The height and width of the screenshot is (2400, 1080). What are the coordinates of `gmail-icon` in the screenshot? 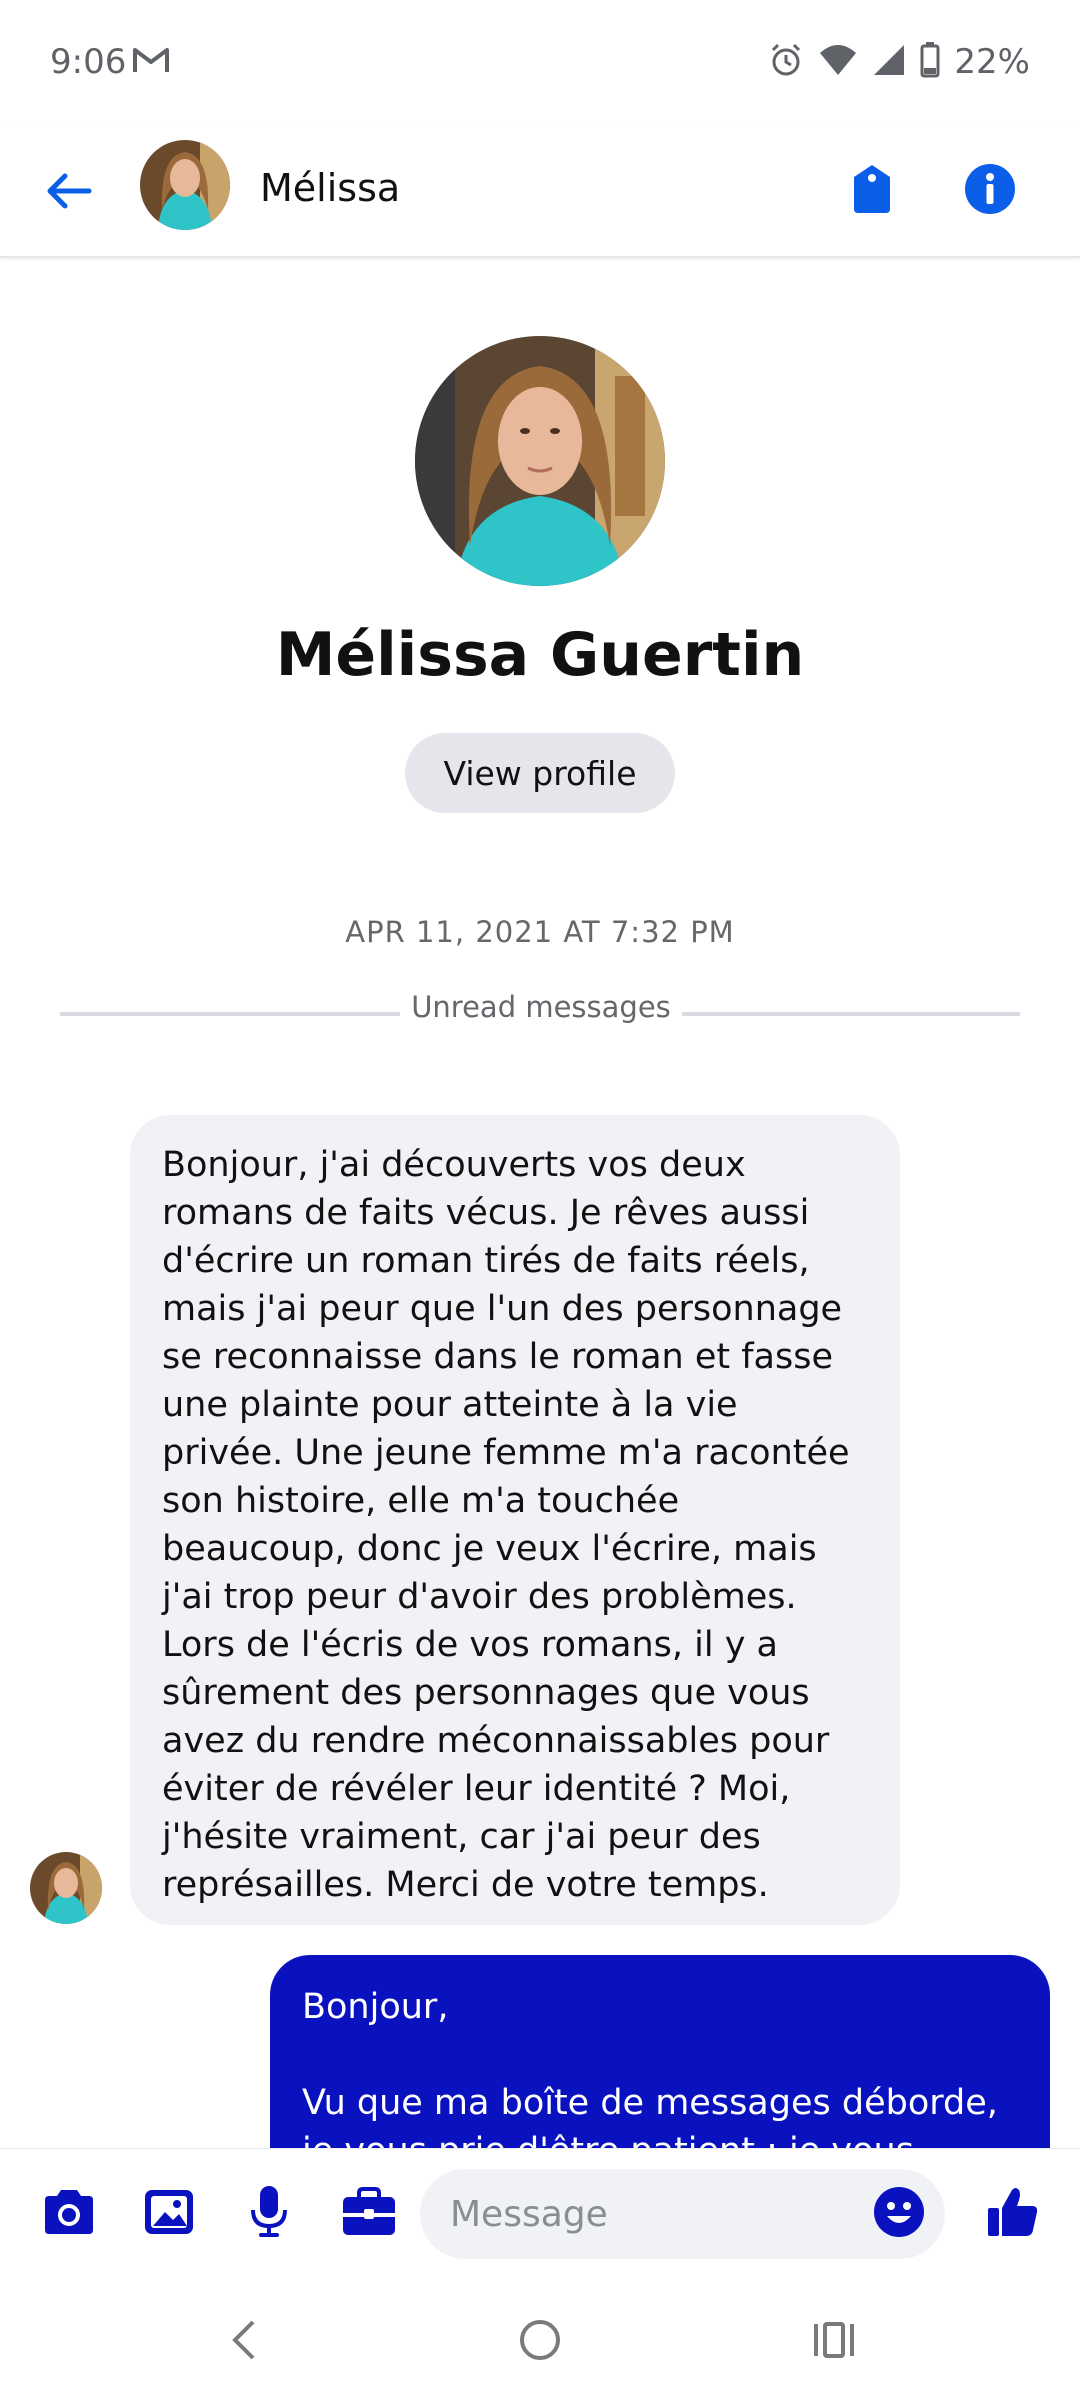 It's located at (151, 60).